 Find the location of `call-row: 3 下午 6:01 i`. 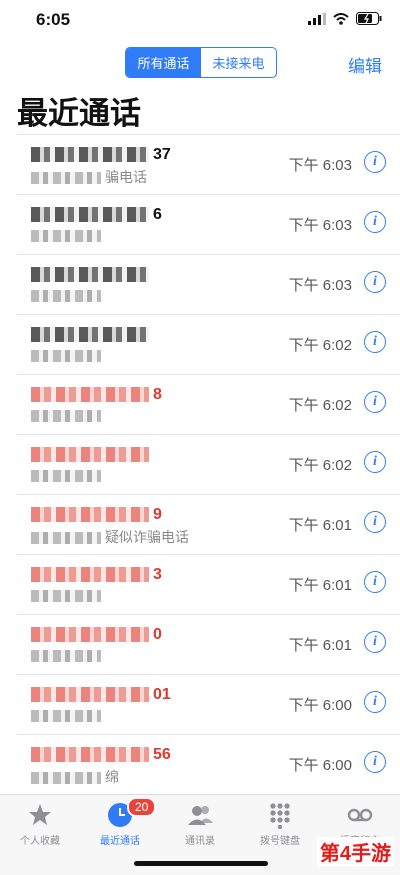

call-row: 3 下午 6:01 i is located at coordinates (208, 584).